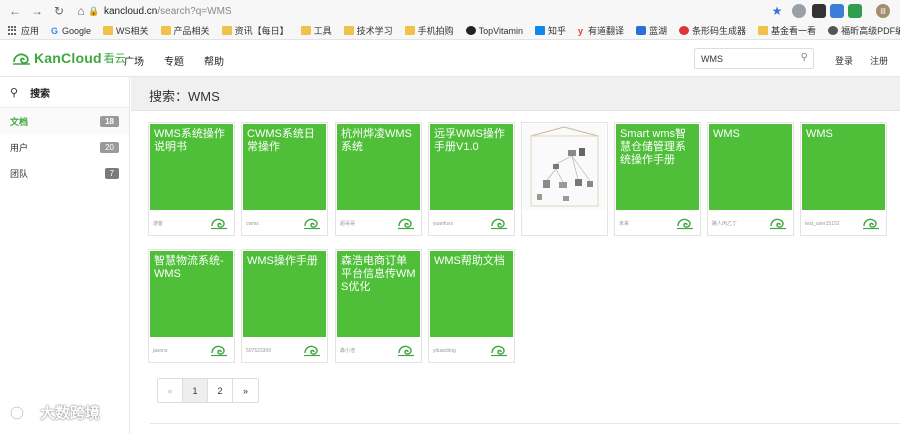  I want to click on card-cover-image, so click(564, 167).